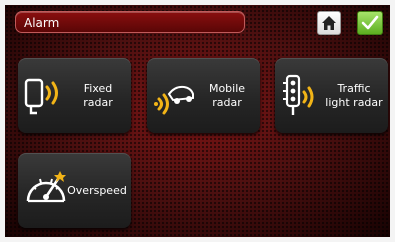 The image size is (395, 242). I want to click on home-icon, so click(329, 23).